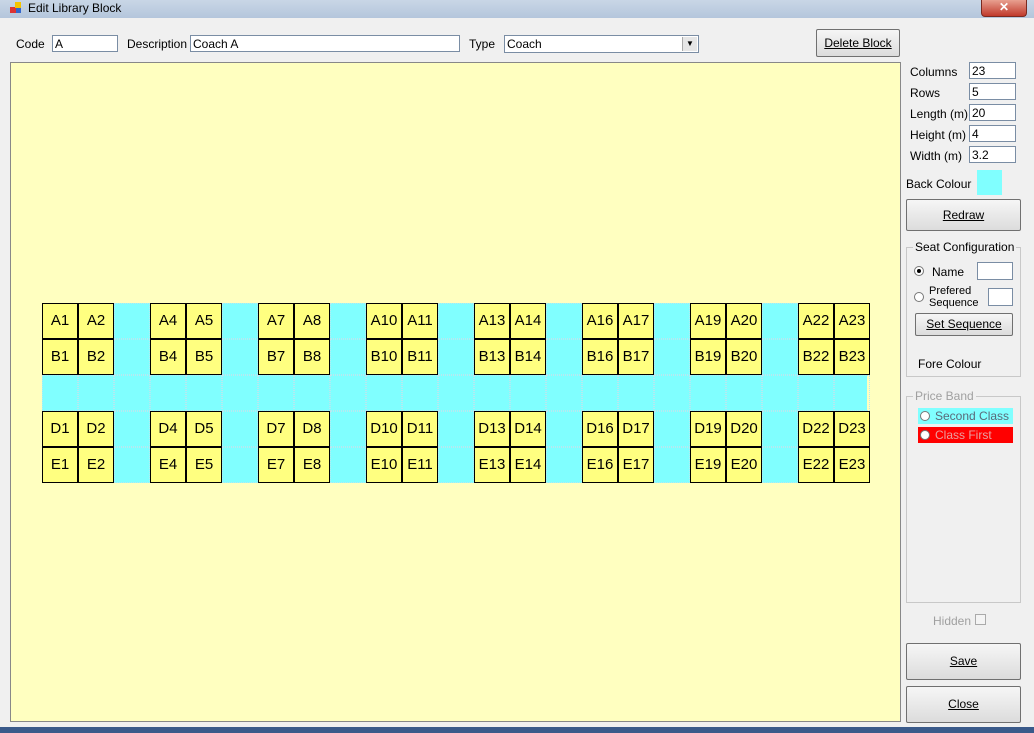  What do you see at coordinates (816, 465) in the screenshot?
I see `seat-e22: E22` at bounding box center [816, 465].